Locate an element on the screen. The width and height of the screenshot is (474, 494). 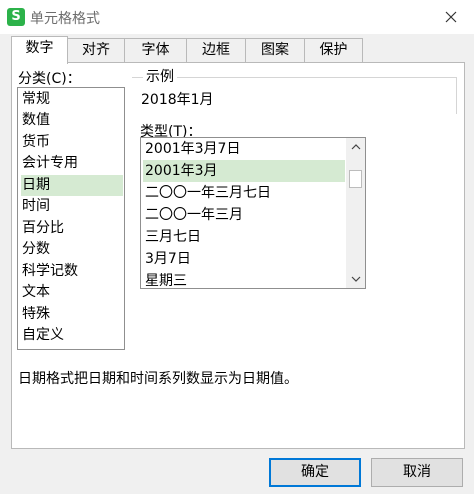
type-list-scrollbar is located at coordinates (355, 213).